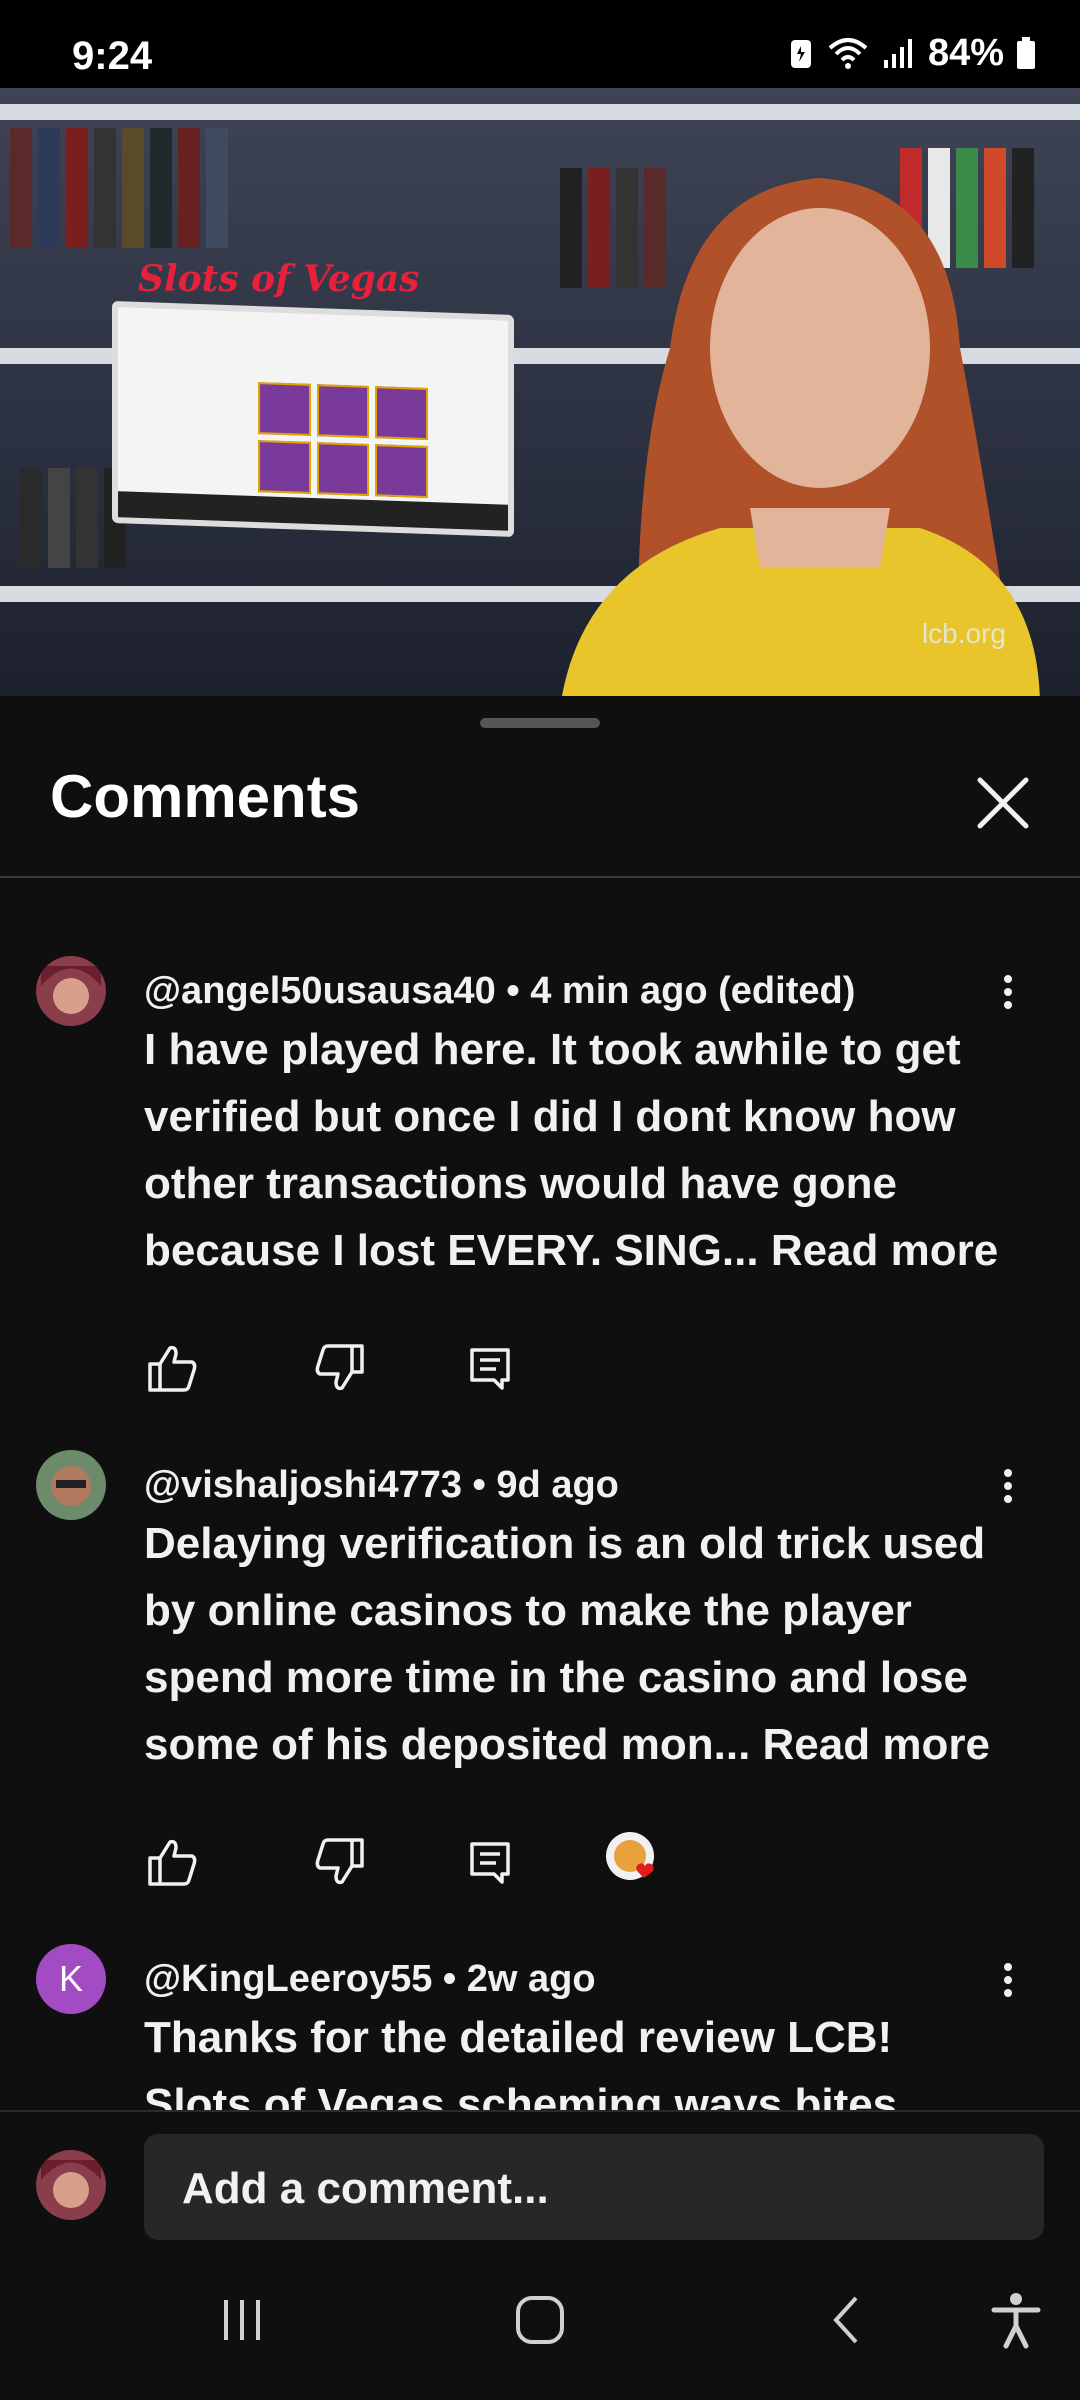 The image size is (1080, 2400). Describe the element at coordinates (1003, 803) in the screenshot. I see `close-icon` at that location.